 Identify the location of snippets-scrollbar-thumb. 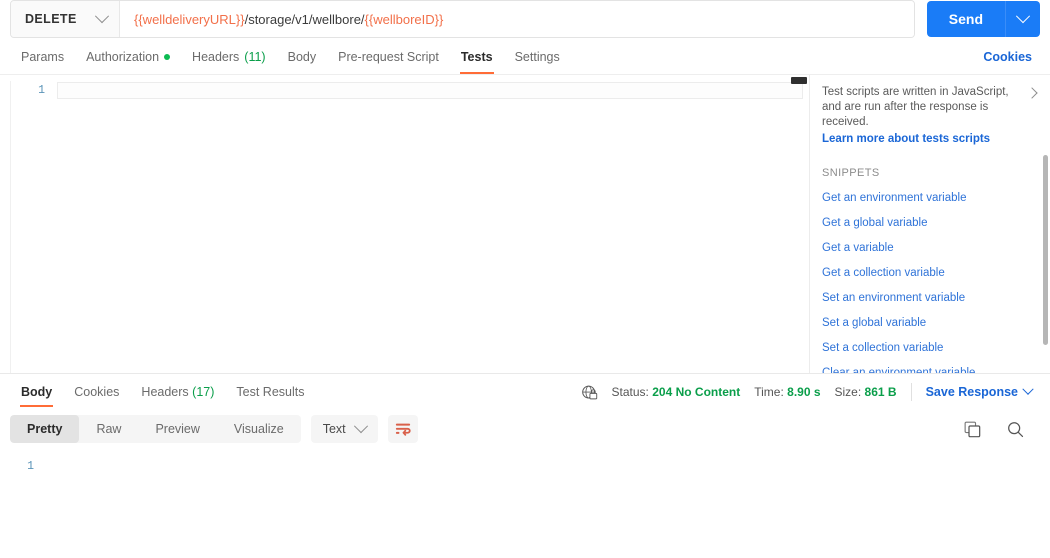
(1045, 250).